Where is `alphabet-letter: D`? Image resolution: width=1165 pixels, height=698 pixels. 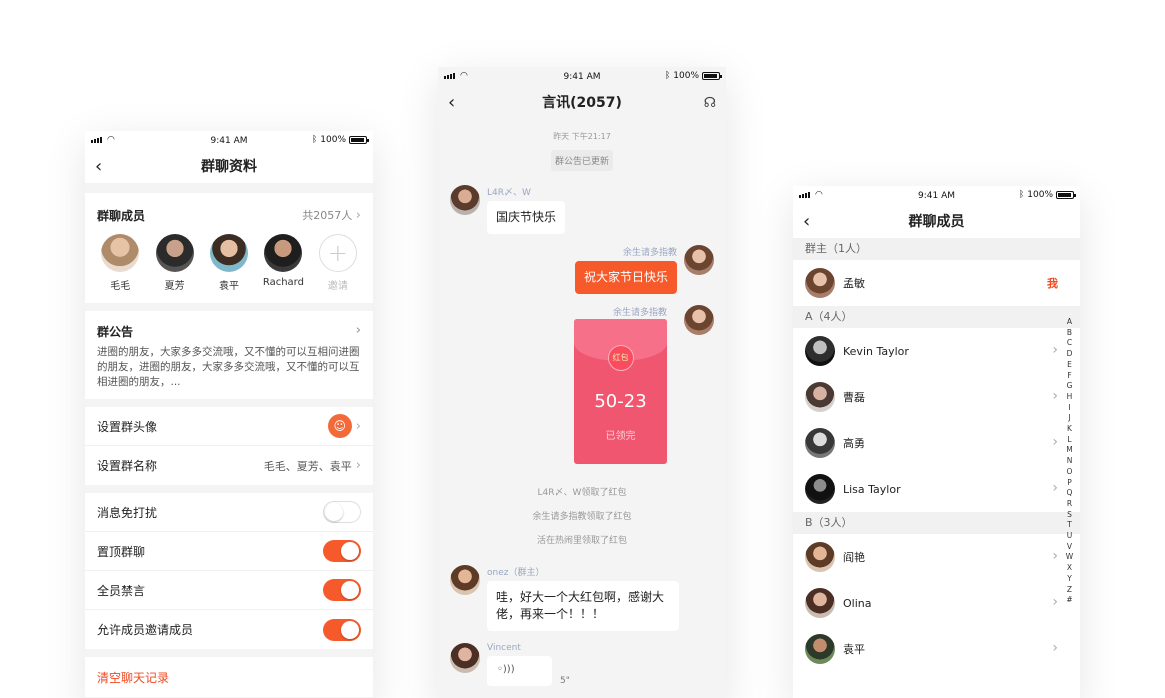
alphabet-letter: D is located at coordinates (1069, 354).